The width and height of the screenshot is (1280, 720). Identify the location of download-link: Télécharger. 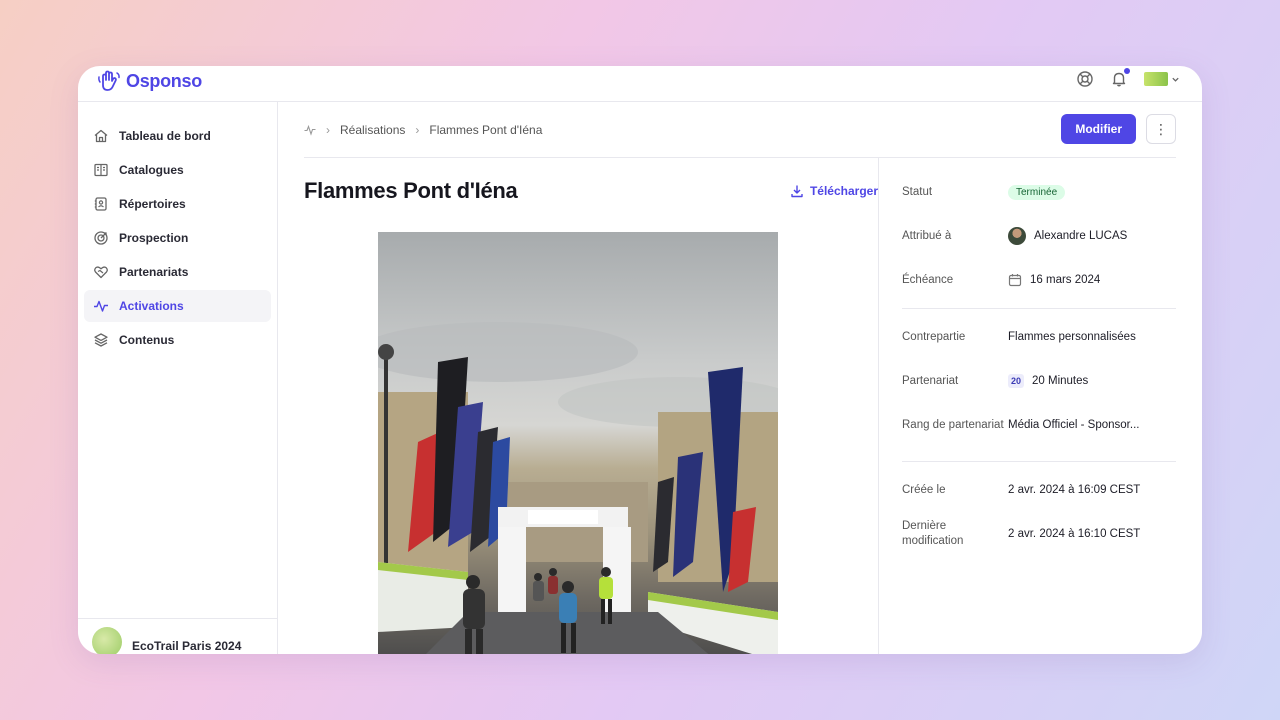
(834, 191).